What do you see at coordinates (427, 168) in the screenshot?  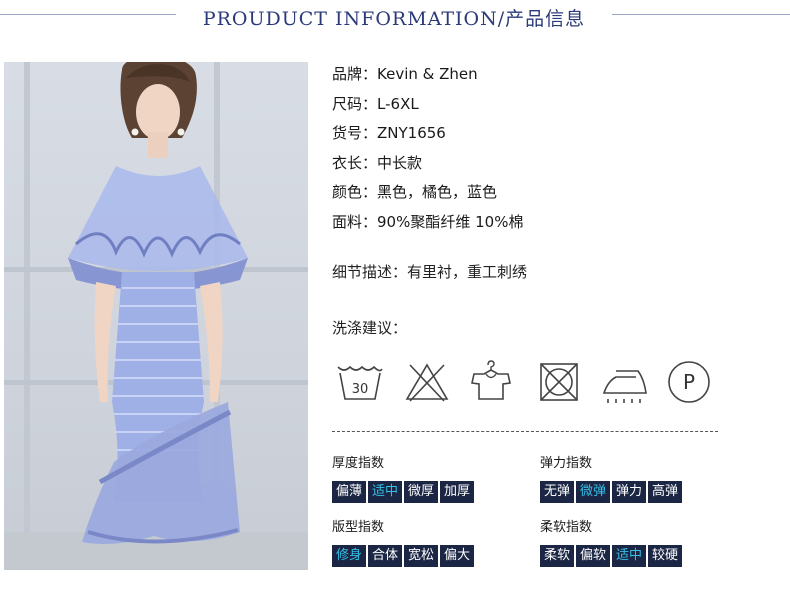 I see `info-row-length: 衣长：中长款` at bounding box center [427, 168].